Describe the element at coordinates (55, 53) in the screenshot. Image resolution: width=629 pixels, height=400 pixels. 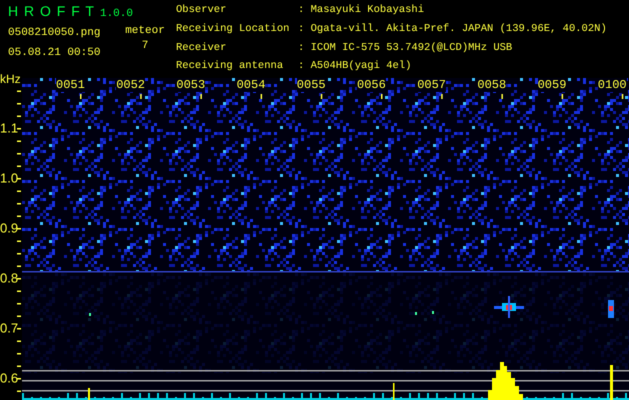
I see `datetime-label: 05.08.21 00:50` at that location.